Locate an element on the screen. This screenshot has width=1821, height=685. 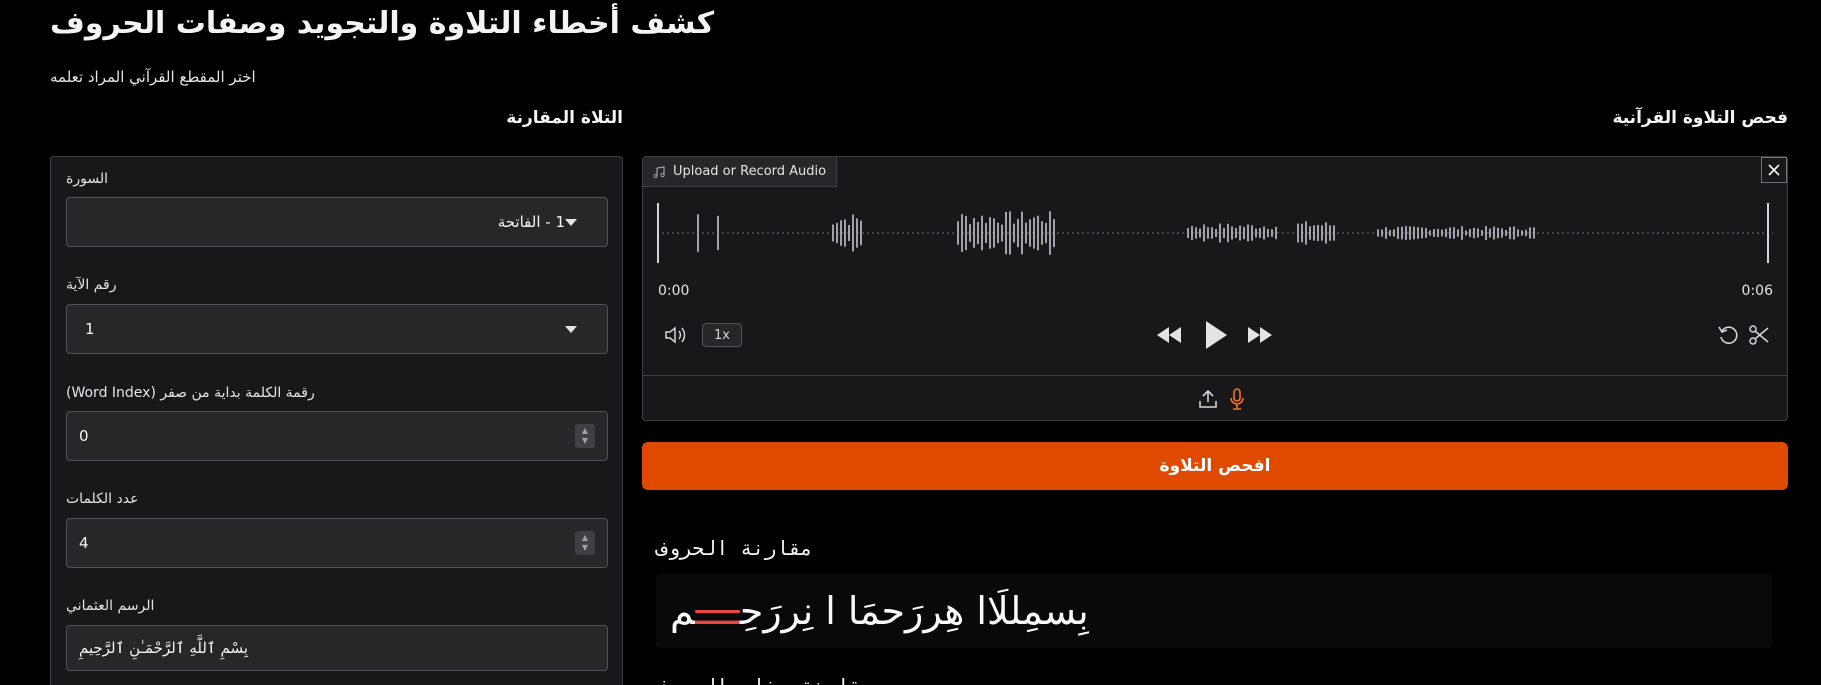
word-index-value: 0 is located at coordinates (84, 436).